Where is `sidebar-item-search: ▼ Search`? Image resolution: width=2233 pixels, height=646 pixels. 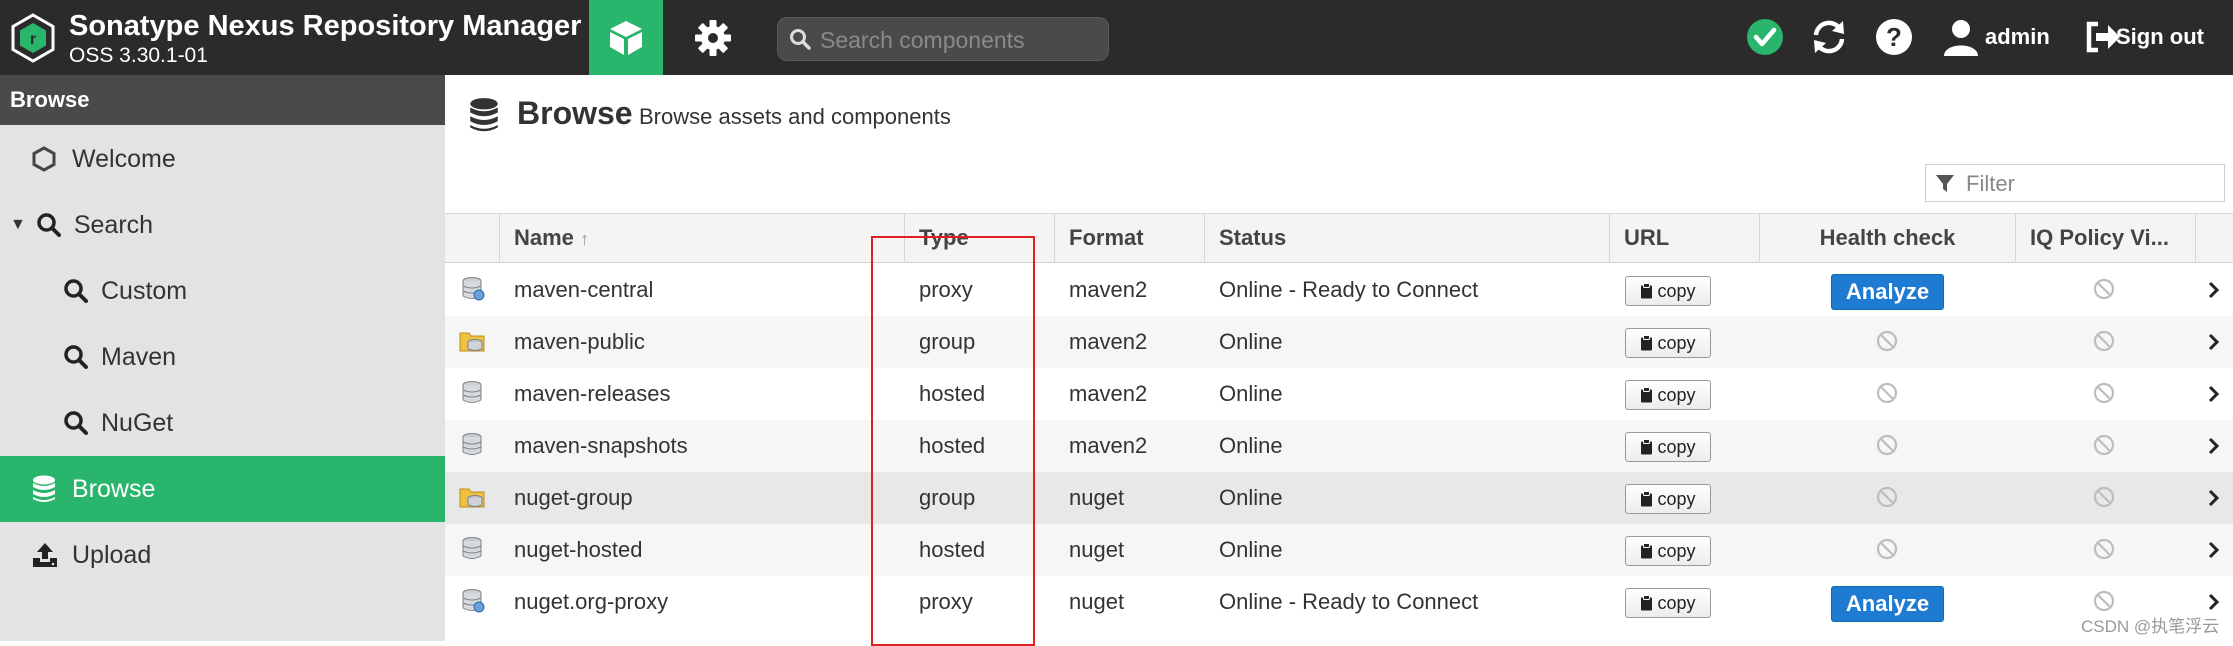
sidebar-item-search: ▼ Search is located at coordinates (222, 225).